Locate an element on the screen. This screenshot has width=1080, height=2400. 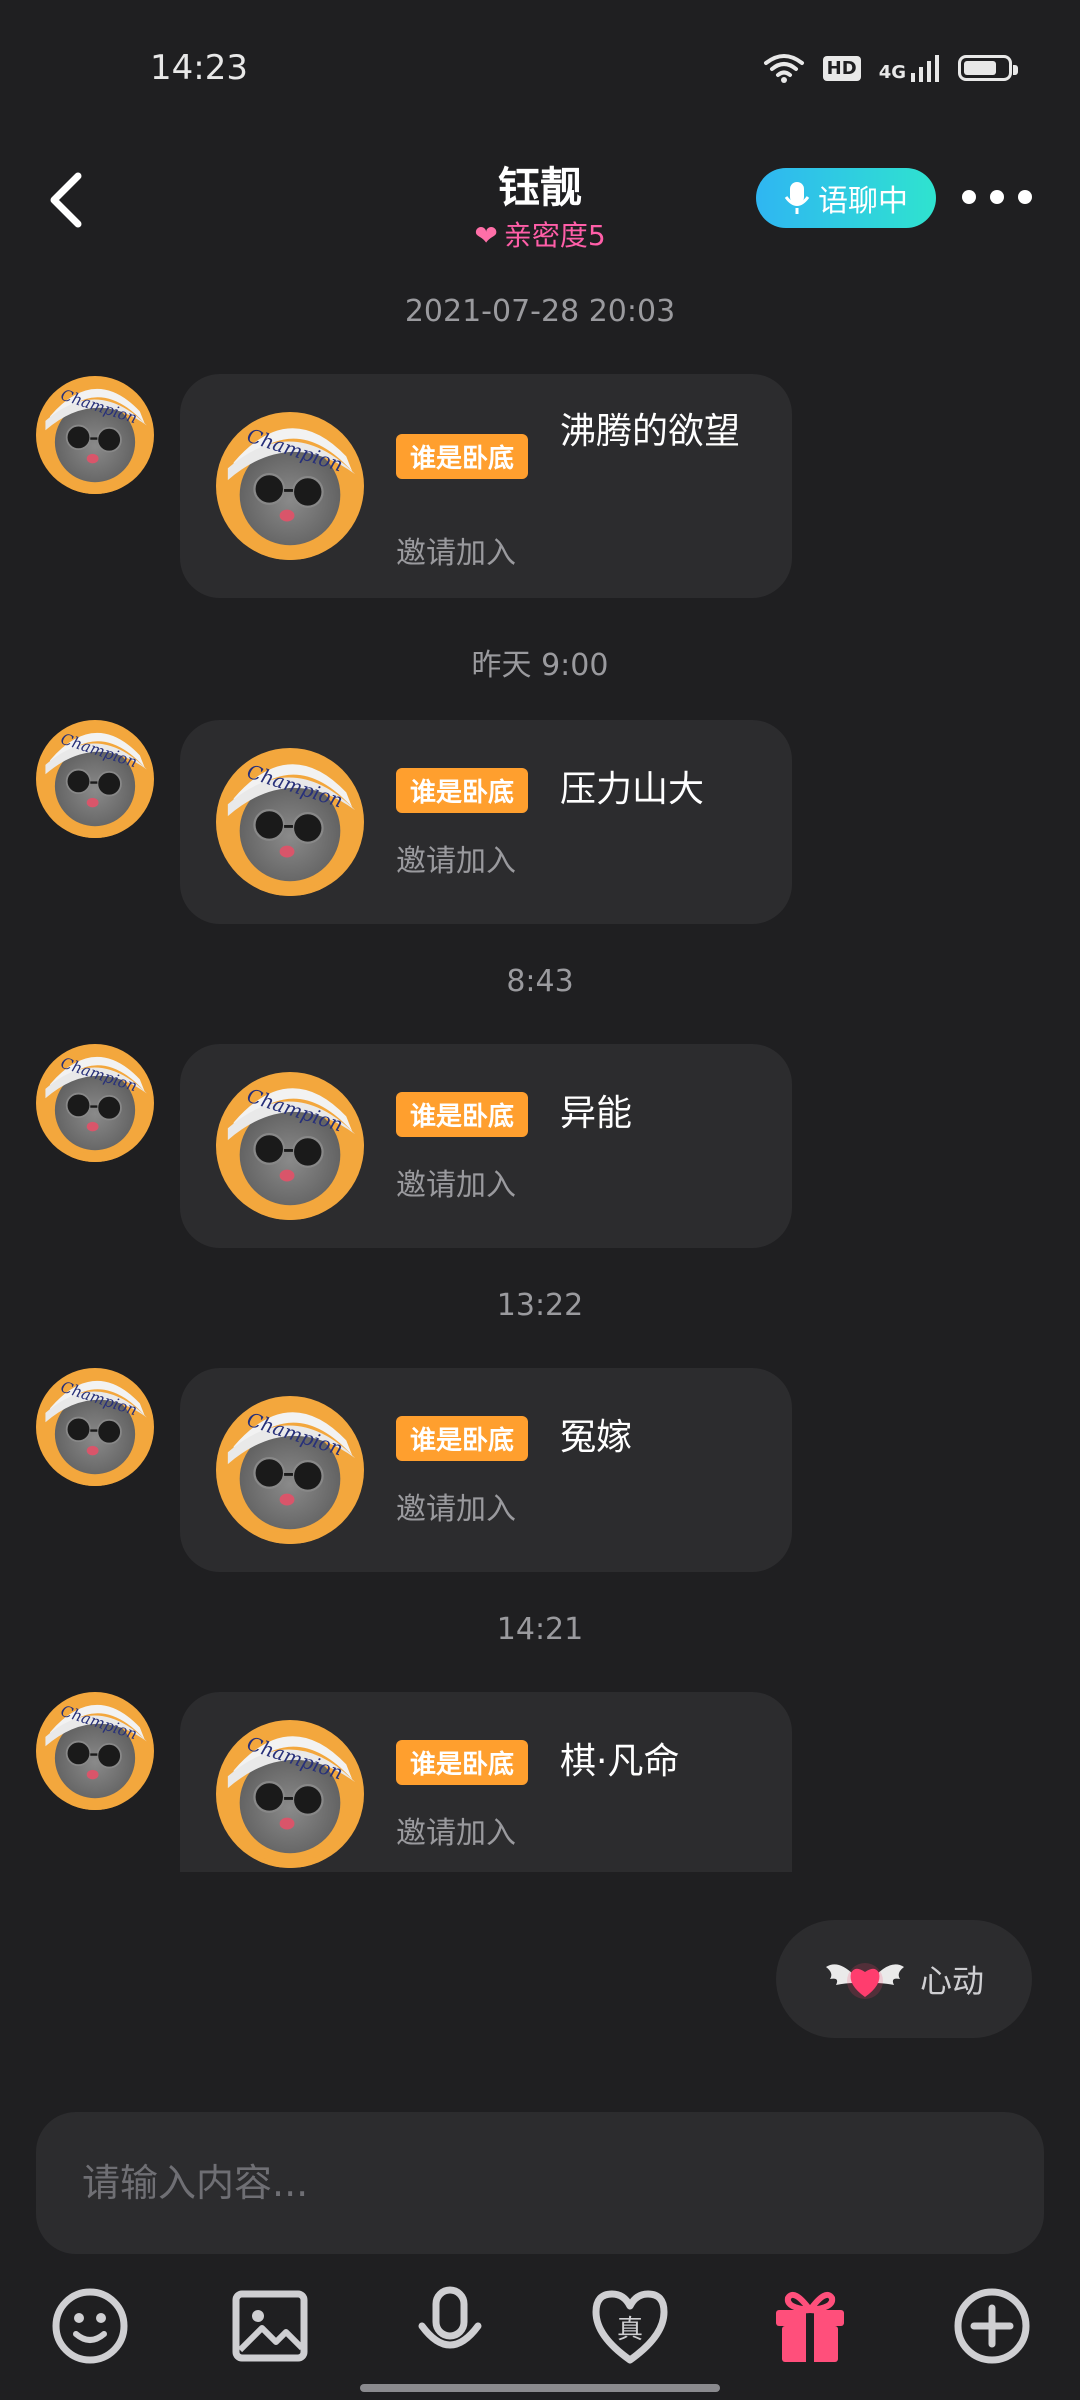
signal-icon: 4G is located at coordinates (909, 68).